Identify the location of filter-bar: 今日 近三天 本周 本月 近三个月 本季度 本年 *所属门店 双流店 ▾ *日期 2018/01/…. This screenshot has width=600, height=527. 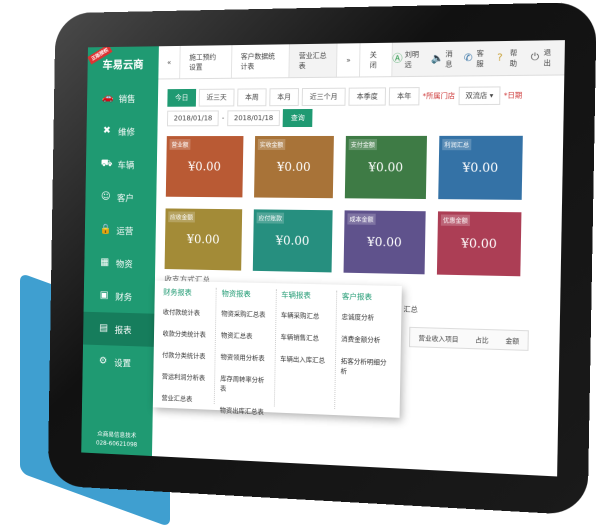
(361, 107).